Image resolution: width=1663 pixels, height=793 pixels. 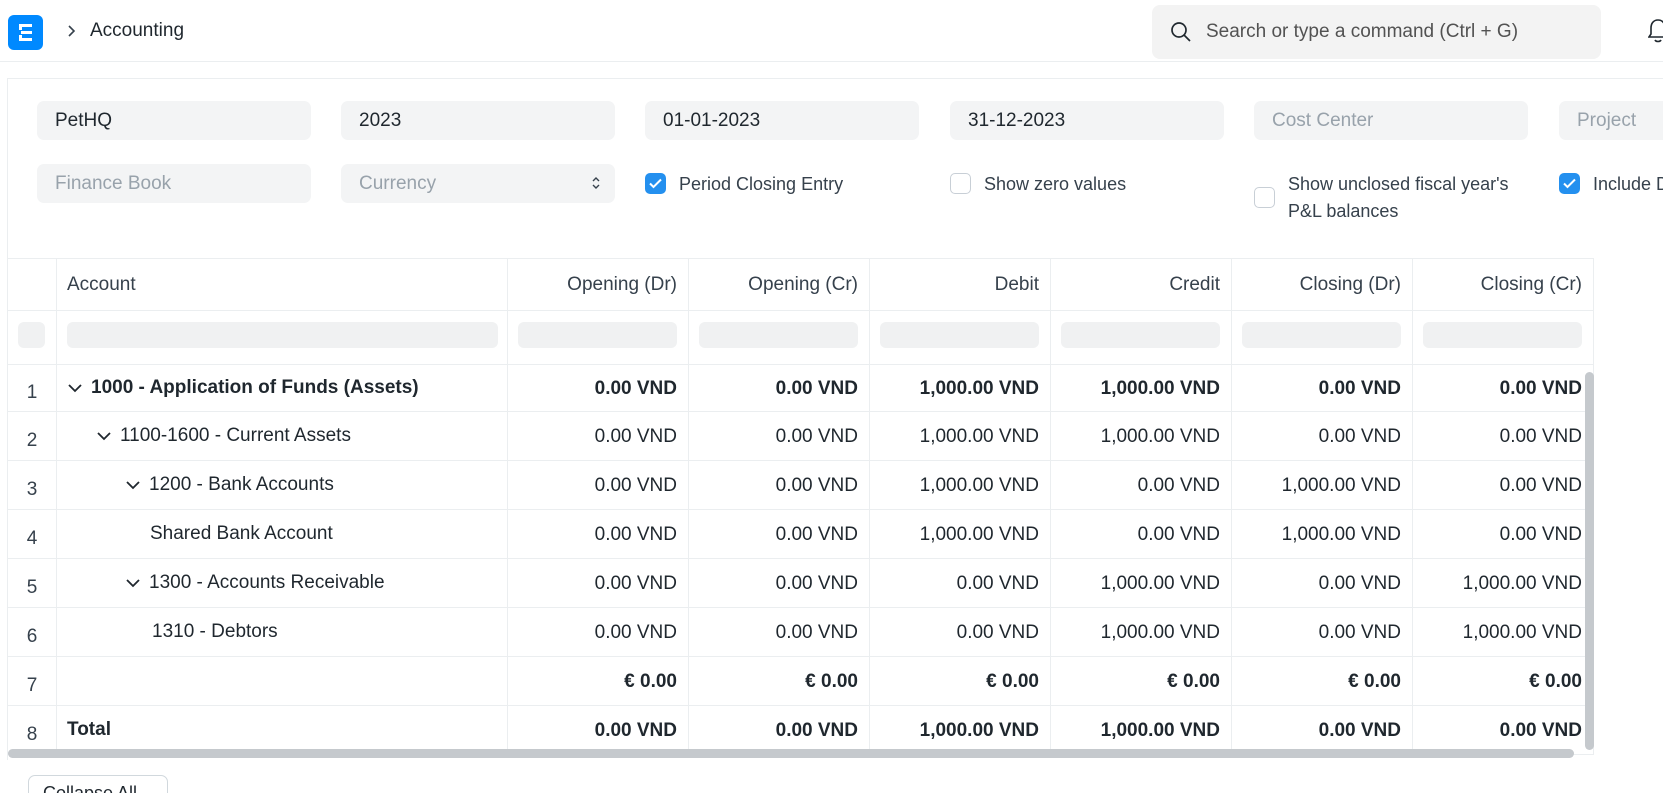 I want to click on closing-cr-filter-input, so click(x=1502, y=335).